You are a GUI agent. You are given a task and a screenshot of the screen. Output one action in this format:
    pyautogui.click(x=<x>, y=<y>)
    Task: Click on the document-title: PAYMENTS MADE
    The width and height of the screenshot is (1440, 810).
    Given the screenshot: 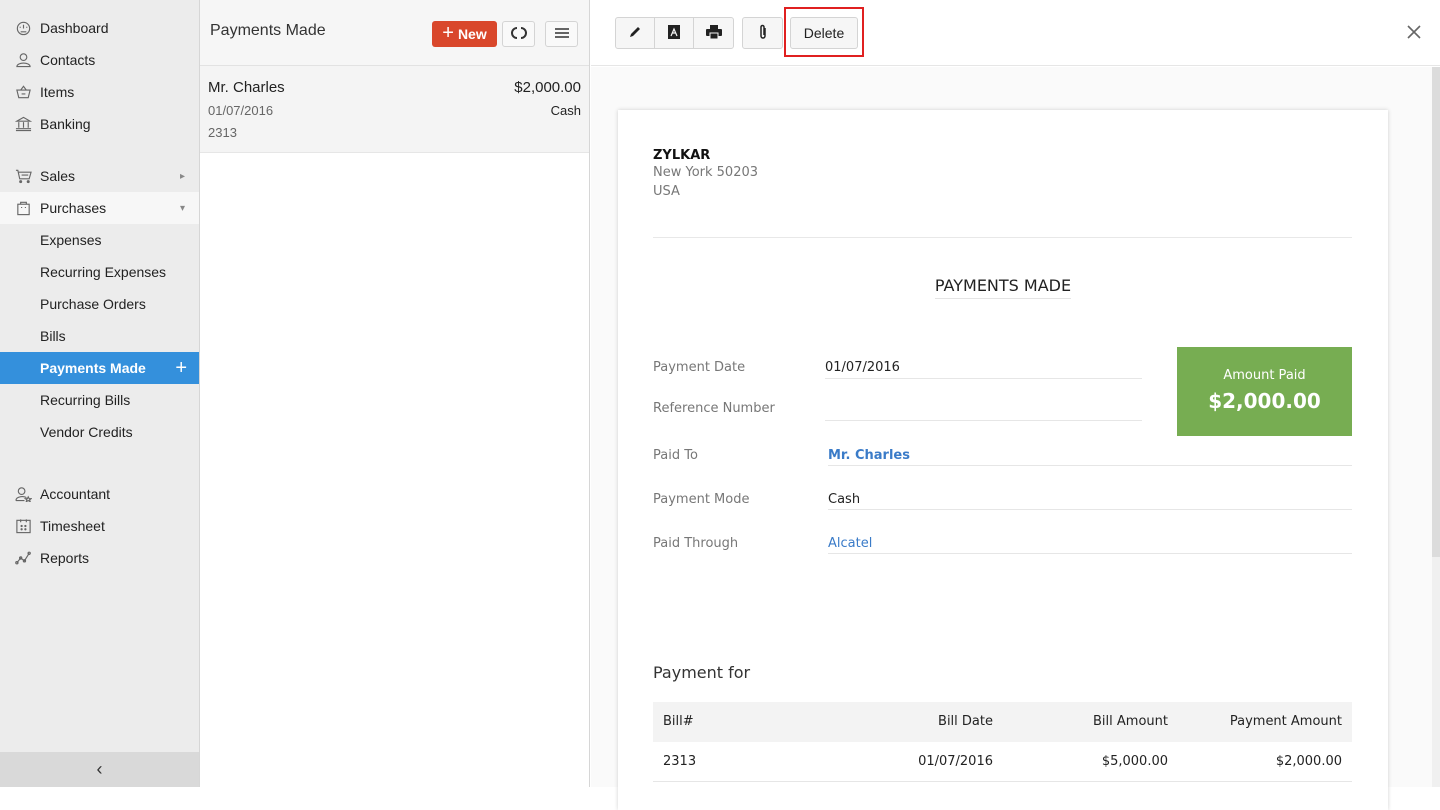 What is the action you would take?
    pyautogui.click(x=1003, y=287)
    